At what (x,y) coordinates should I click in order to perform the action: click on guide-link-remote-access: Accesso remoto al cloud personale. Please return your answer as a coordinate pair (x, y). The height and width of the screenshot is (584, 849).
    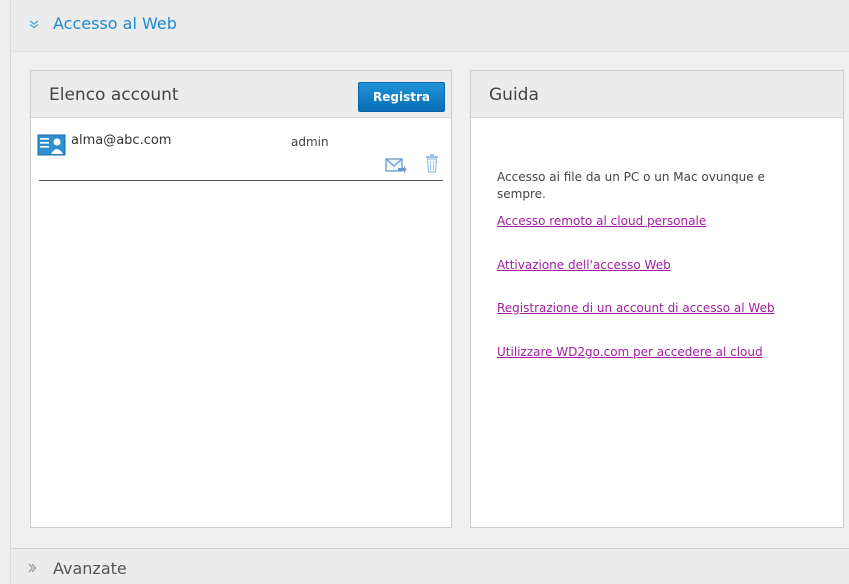
    Looking at the image, I should click on (601, 221).